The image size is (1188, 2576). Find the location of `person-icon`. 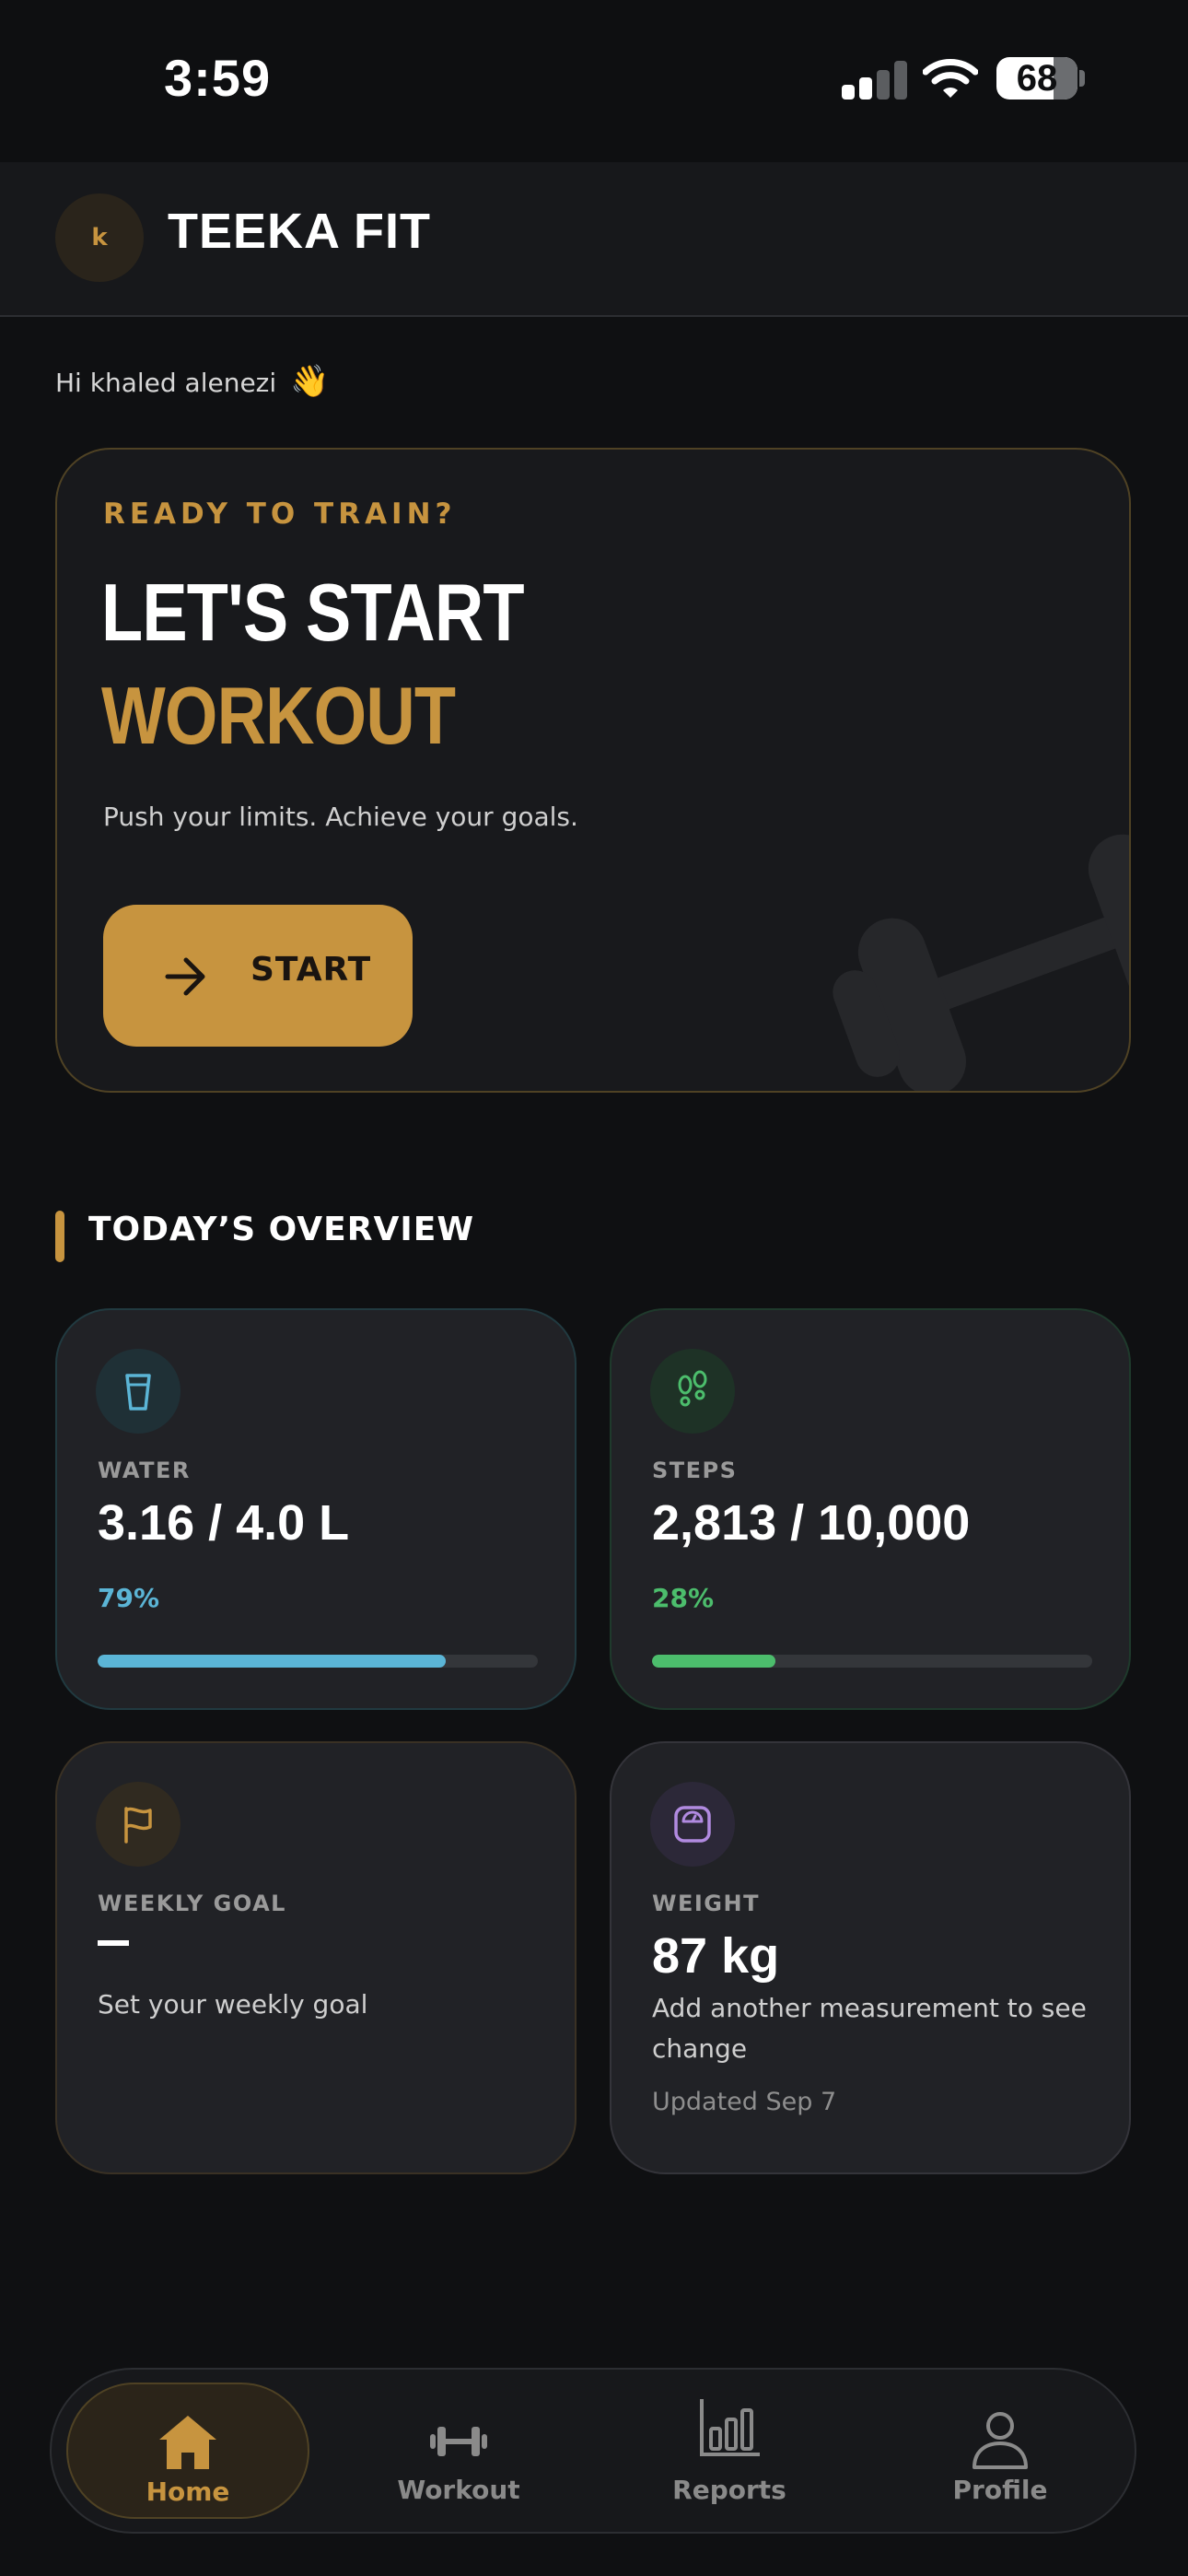

person-icon is located at coordinates (1001, 2440).